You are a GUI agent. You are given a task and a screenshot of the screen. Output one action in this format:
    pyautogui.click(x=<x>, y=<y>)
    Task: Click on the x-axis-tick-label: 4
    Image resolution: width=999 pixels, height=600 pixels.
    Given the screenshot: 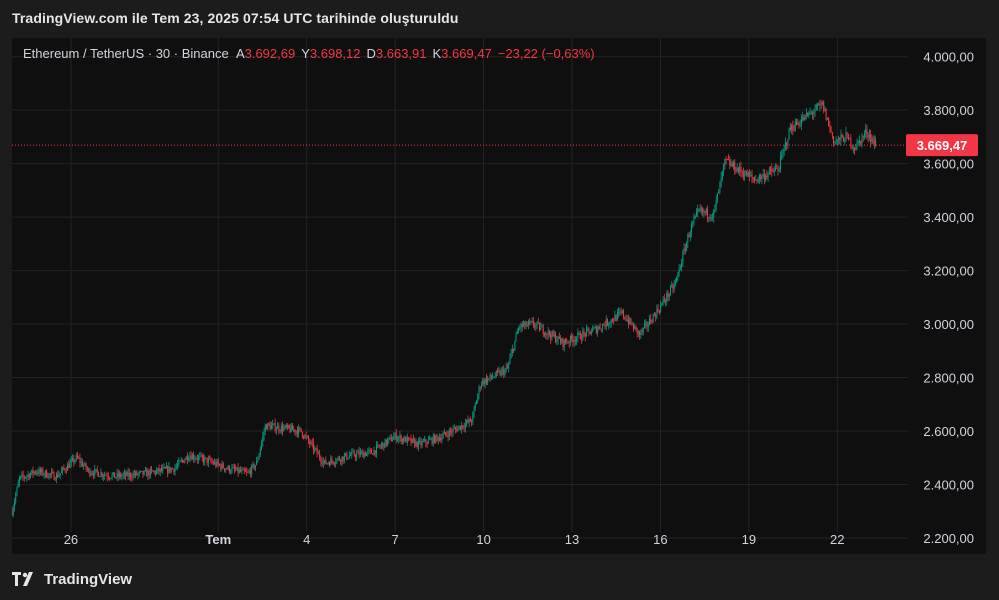 What is the action you would take?
    pyautogui.click(x=306, y=539)
    